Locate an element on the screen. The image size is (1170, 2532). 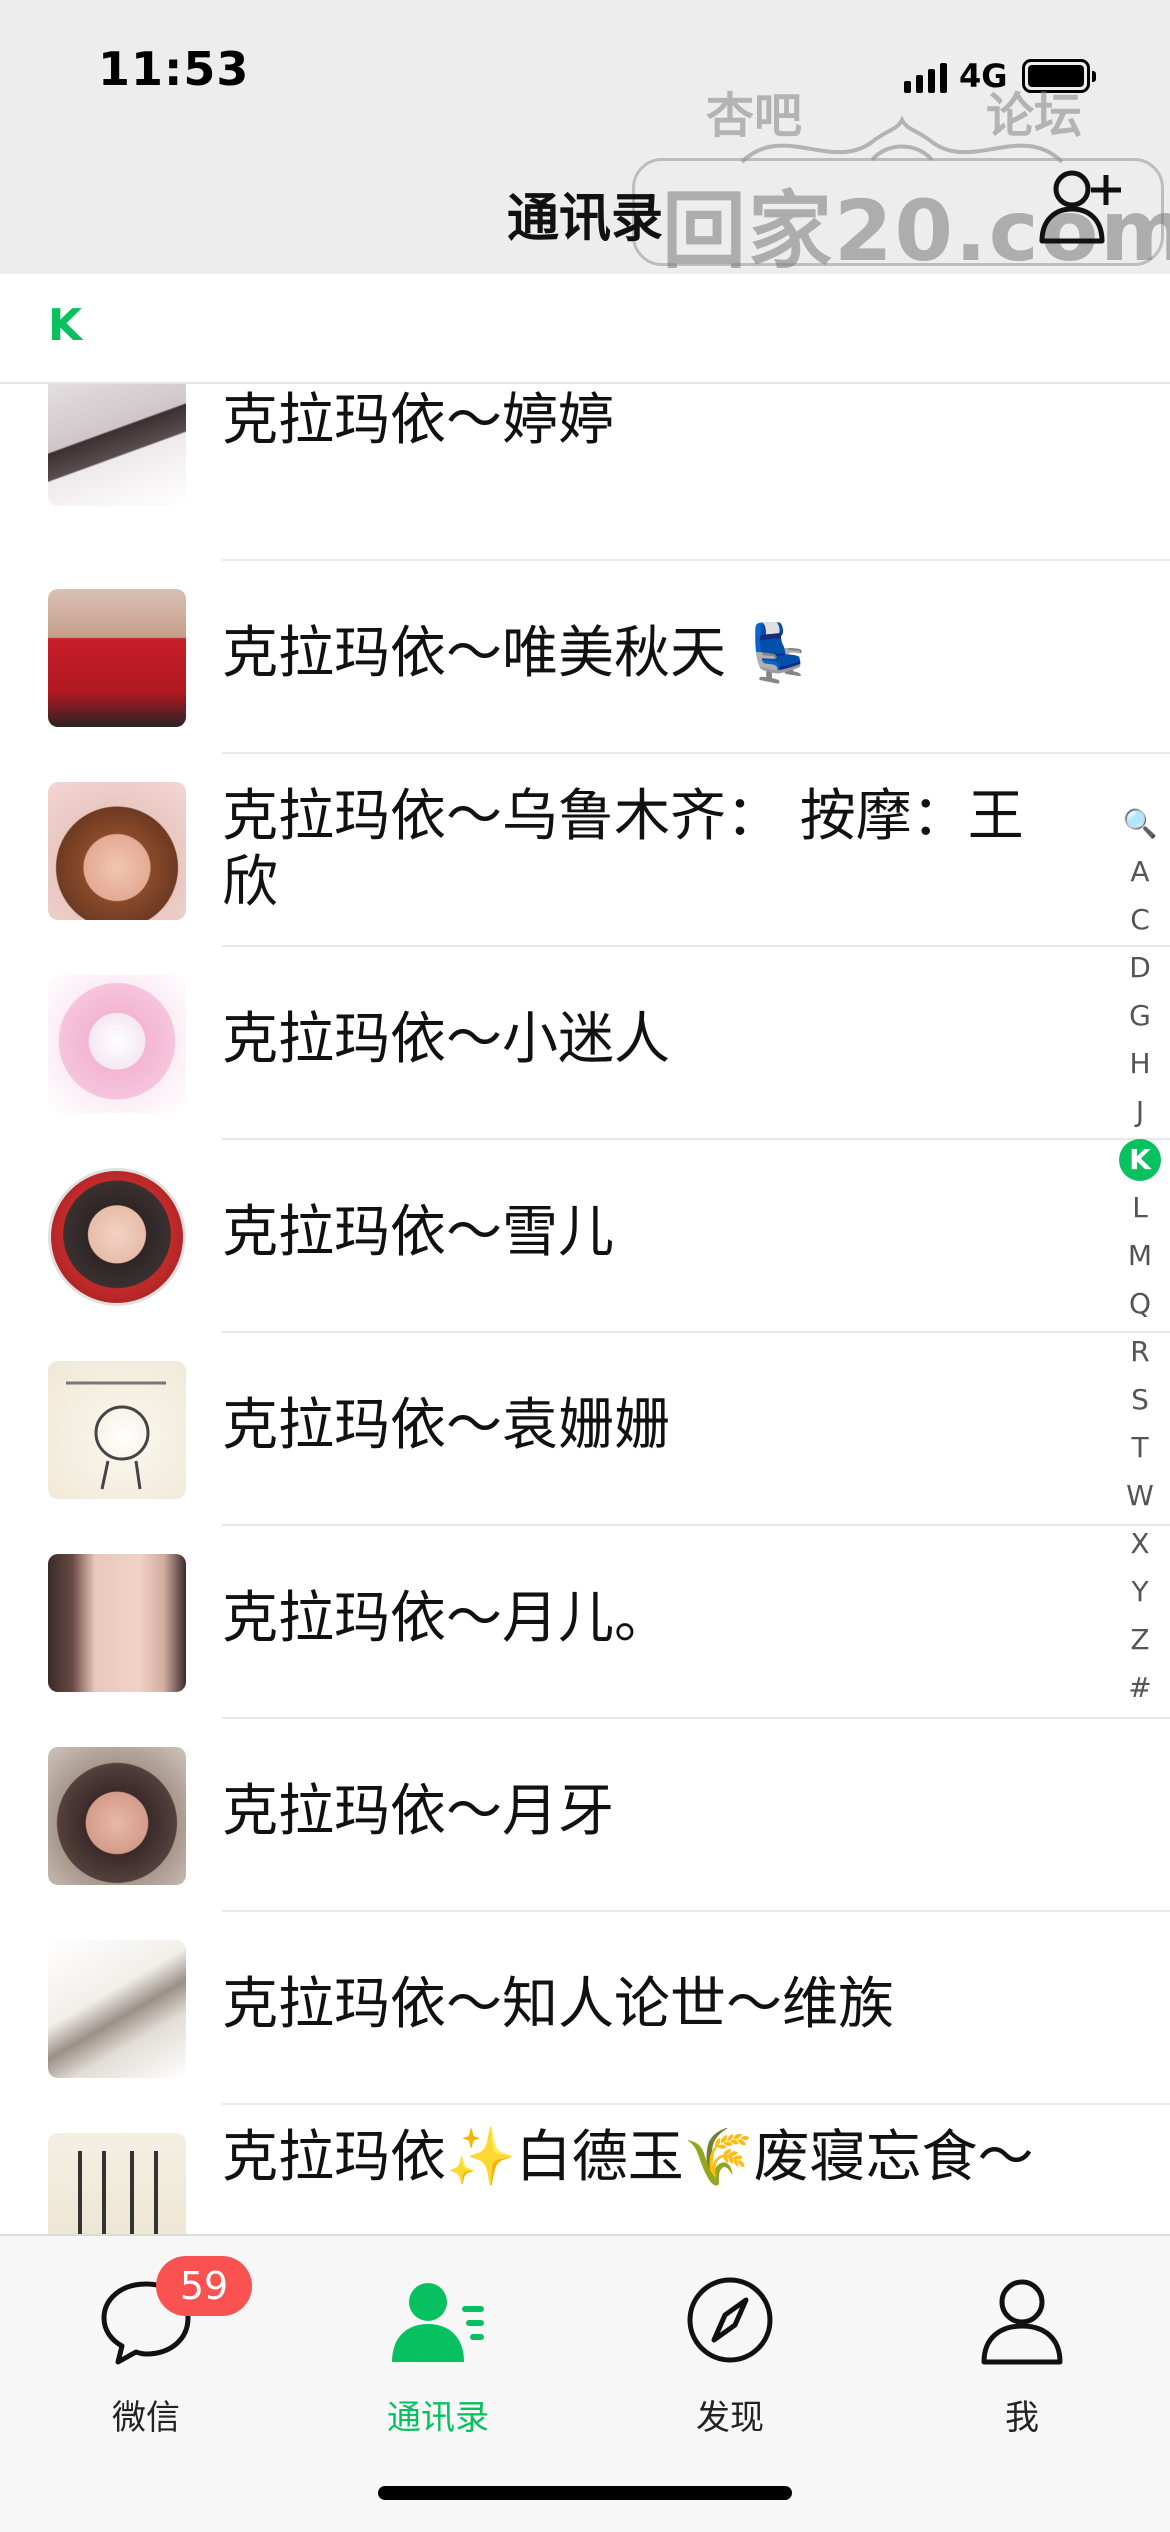
tab-label: 发现 is located at coordinates (730, 2418).